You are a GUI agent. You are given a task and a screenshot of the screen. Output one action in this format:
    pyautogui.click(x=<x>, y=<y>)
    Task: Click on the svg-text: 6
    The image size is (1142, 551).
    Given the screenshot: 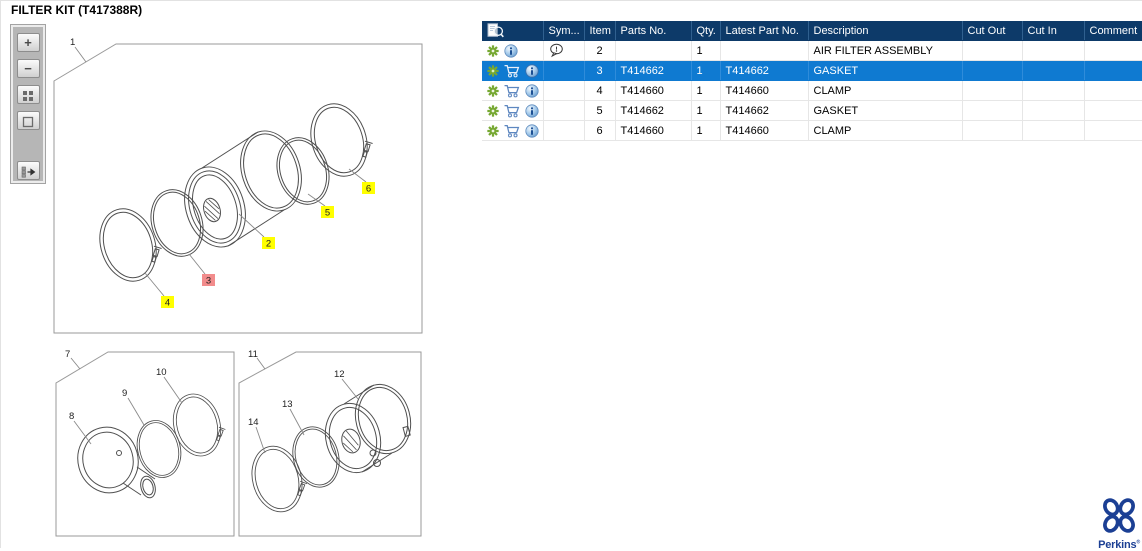 What is the action you would take?
    pyautogui.click(x=368, y=189)
    